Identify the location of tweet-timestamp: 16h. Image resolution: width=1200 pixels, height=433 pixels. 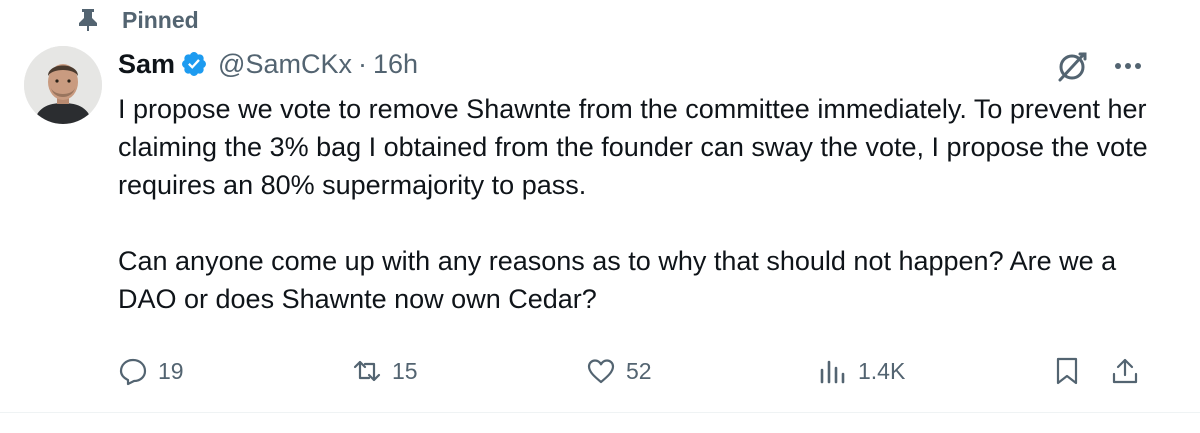
(395, 64).